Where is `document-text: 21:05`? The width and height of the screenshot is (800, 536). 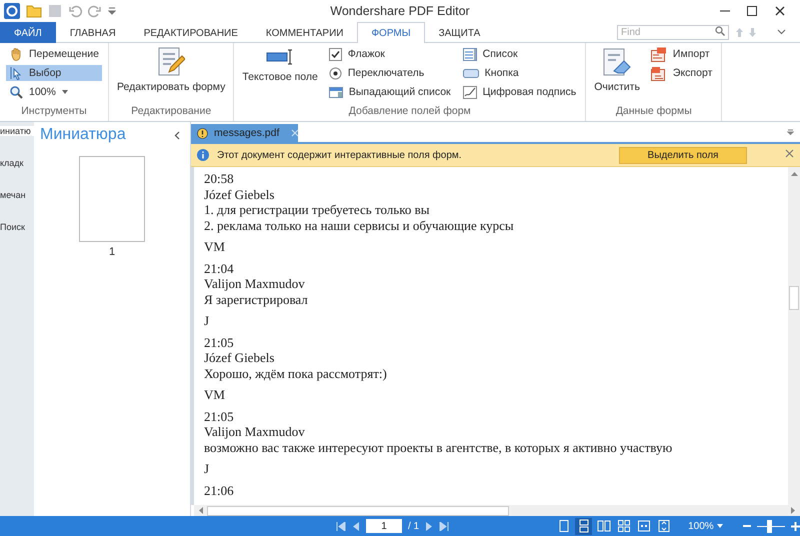 document-text: 21:05 is located at coordinates (219, 342).